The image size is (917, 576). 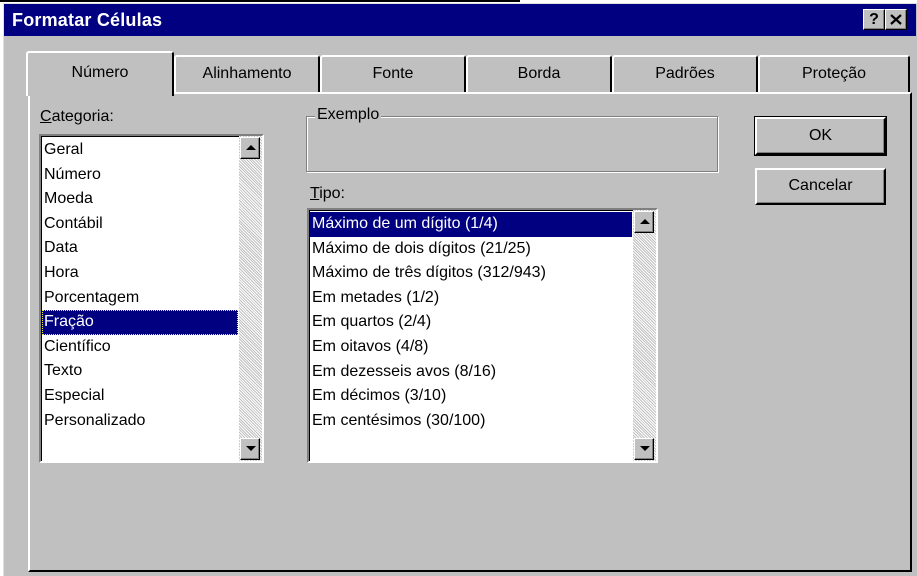 What do you see at coordinates (820, 186) in the screenshot?
I see `cancel-button: Cancelar` at bounding box center [820, 186].